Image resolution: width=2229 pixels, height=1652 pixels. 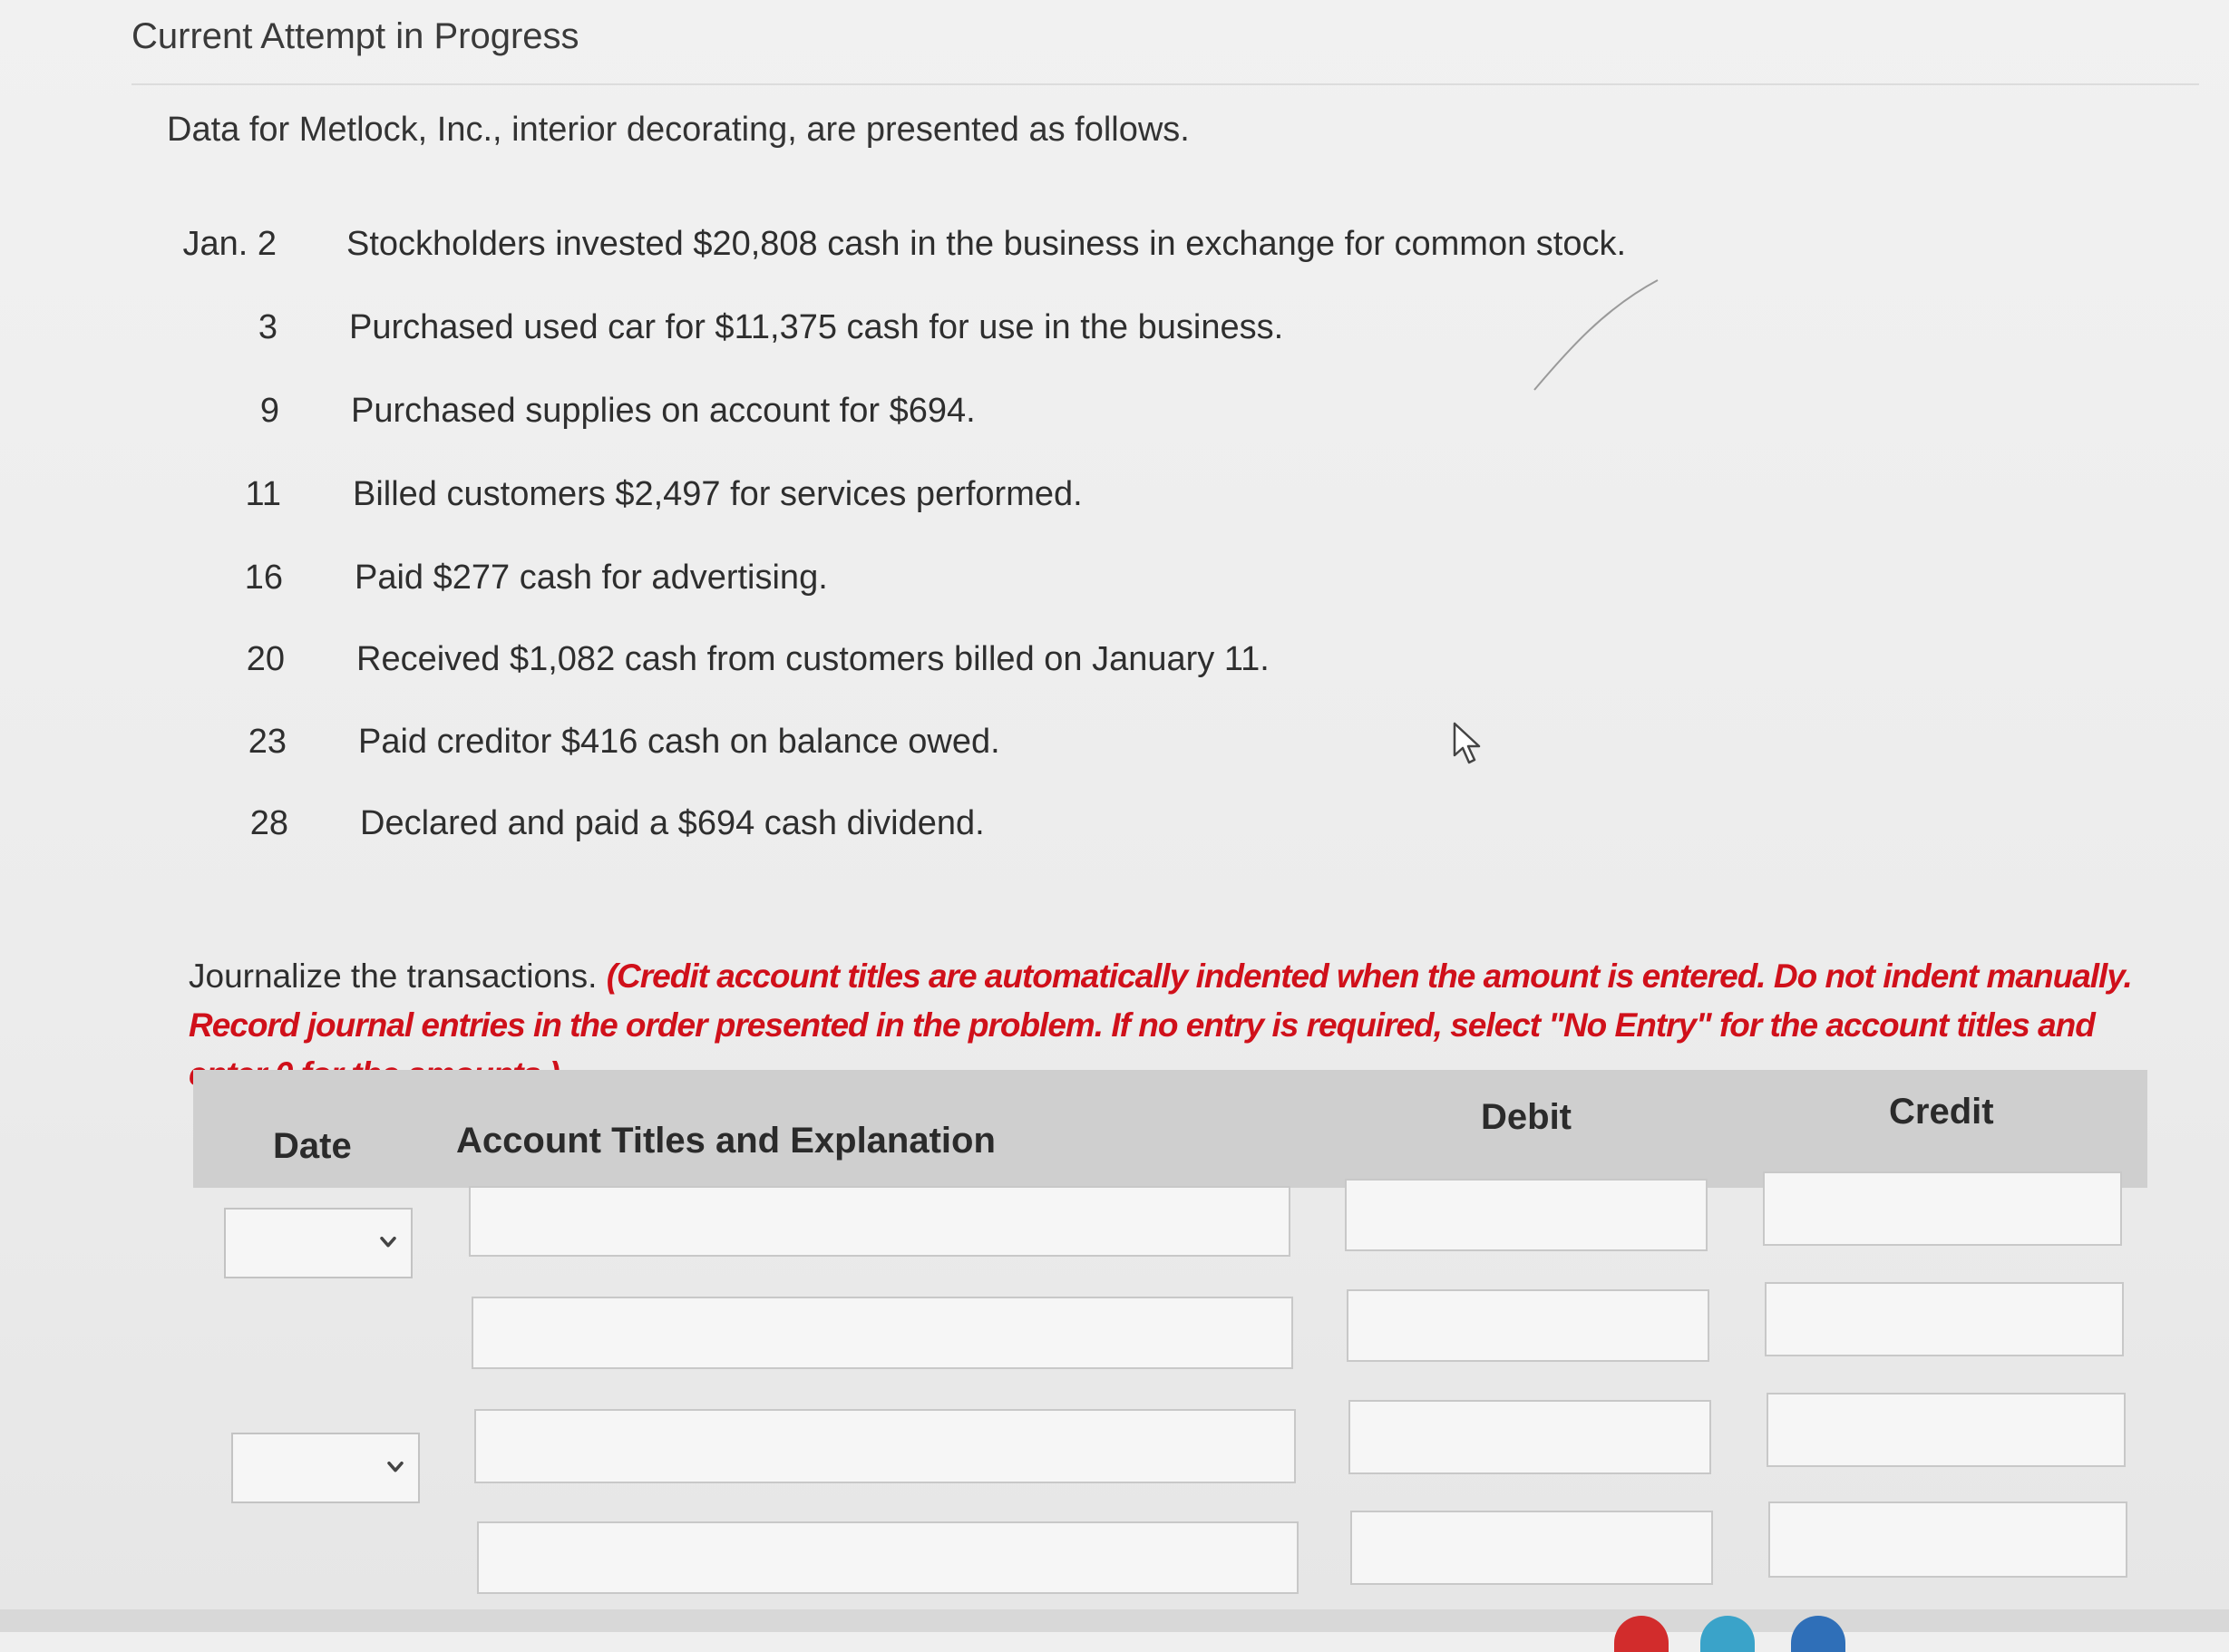 I want to click on column-header-account: Account Titles and Explanation, so click(x=726, y=1141).